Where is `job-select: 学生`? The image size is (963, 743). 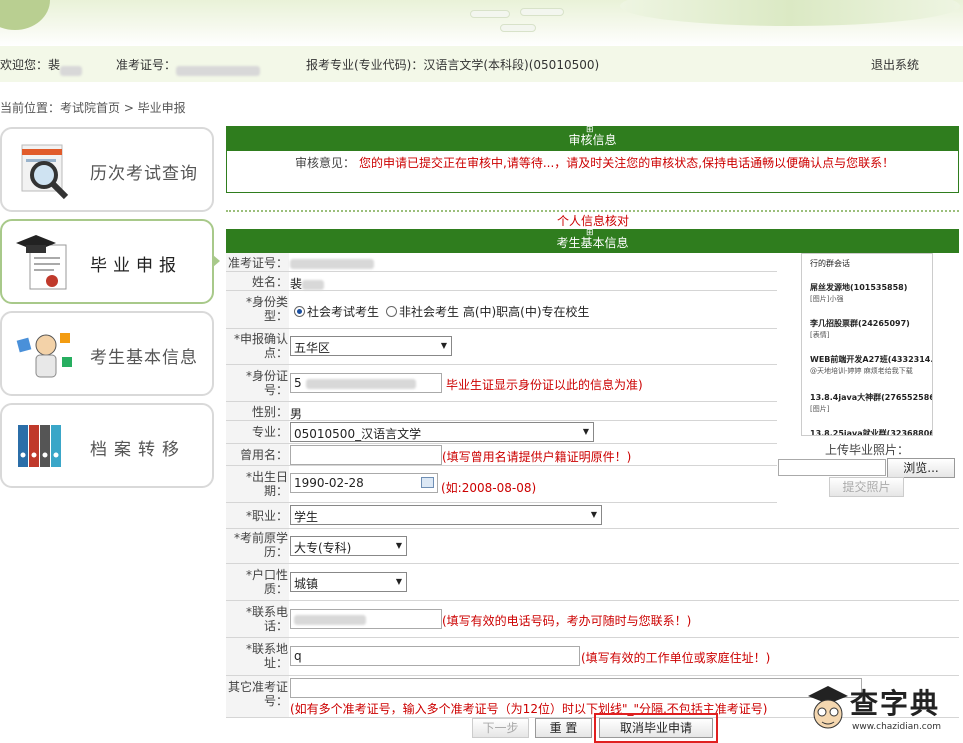
job-select: 学生 is located at coordinates (446, 515).